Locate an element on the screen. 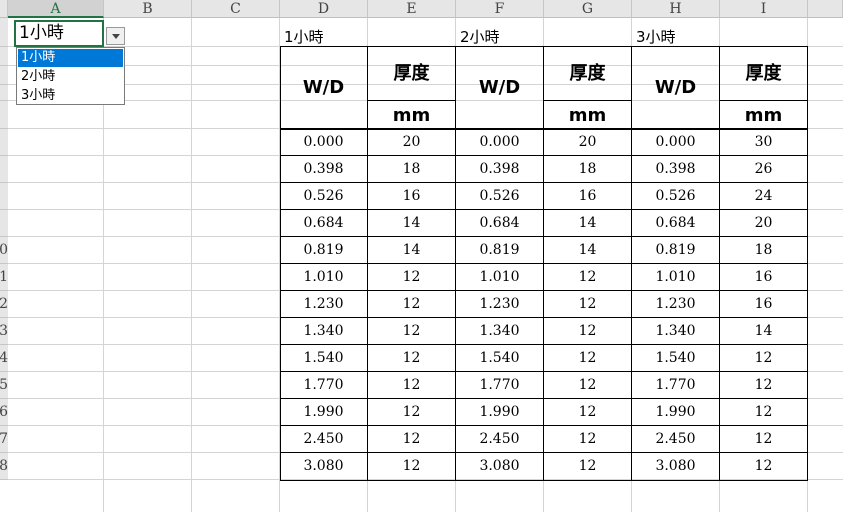 The image size is (843, 512). row-header: 8 is located at coordinates (4, 466).